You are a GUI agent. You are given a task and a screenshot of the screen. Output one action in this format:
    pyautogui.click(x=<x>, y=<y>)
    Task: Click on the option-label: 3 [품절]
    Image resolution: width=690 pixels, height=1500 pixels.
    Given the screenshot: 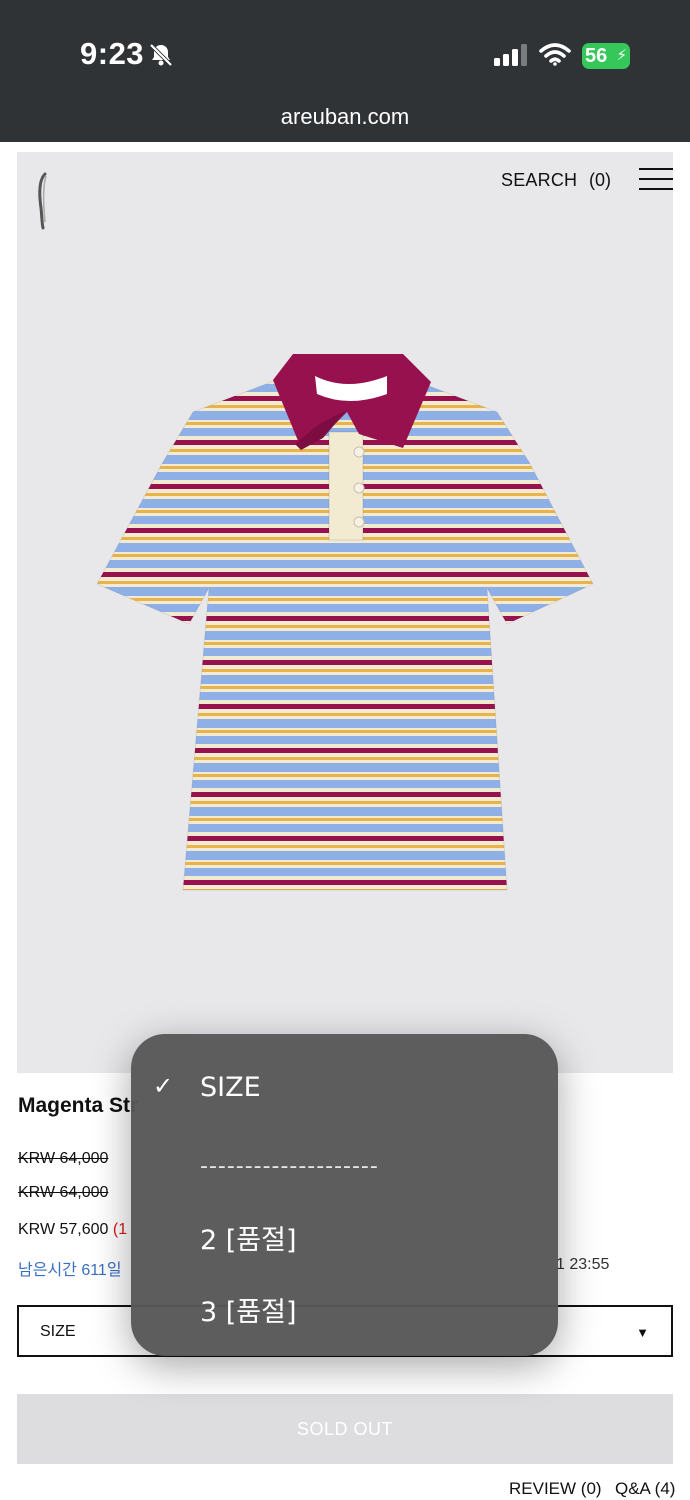 What is the action you would take?
    pyautogui.click(x=248, y=1312)
    